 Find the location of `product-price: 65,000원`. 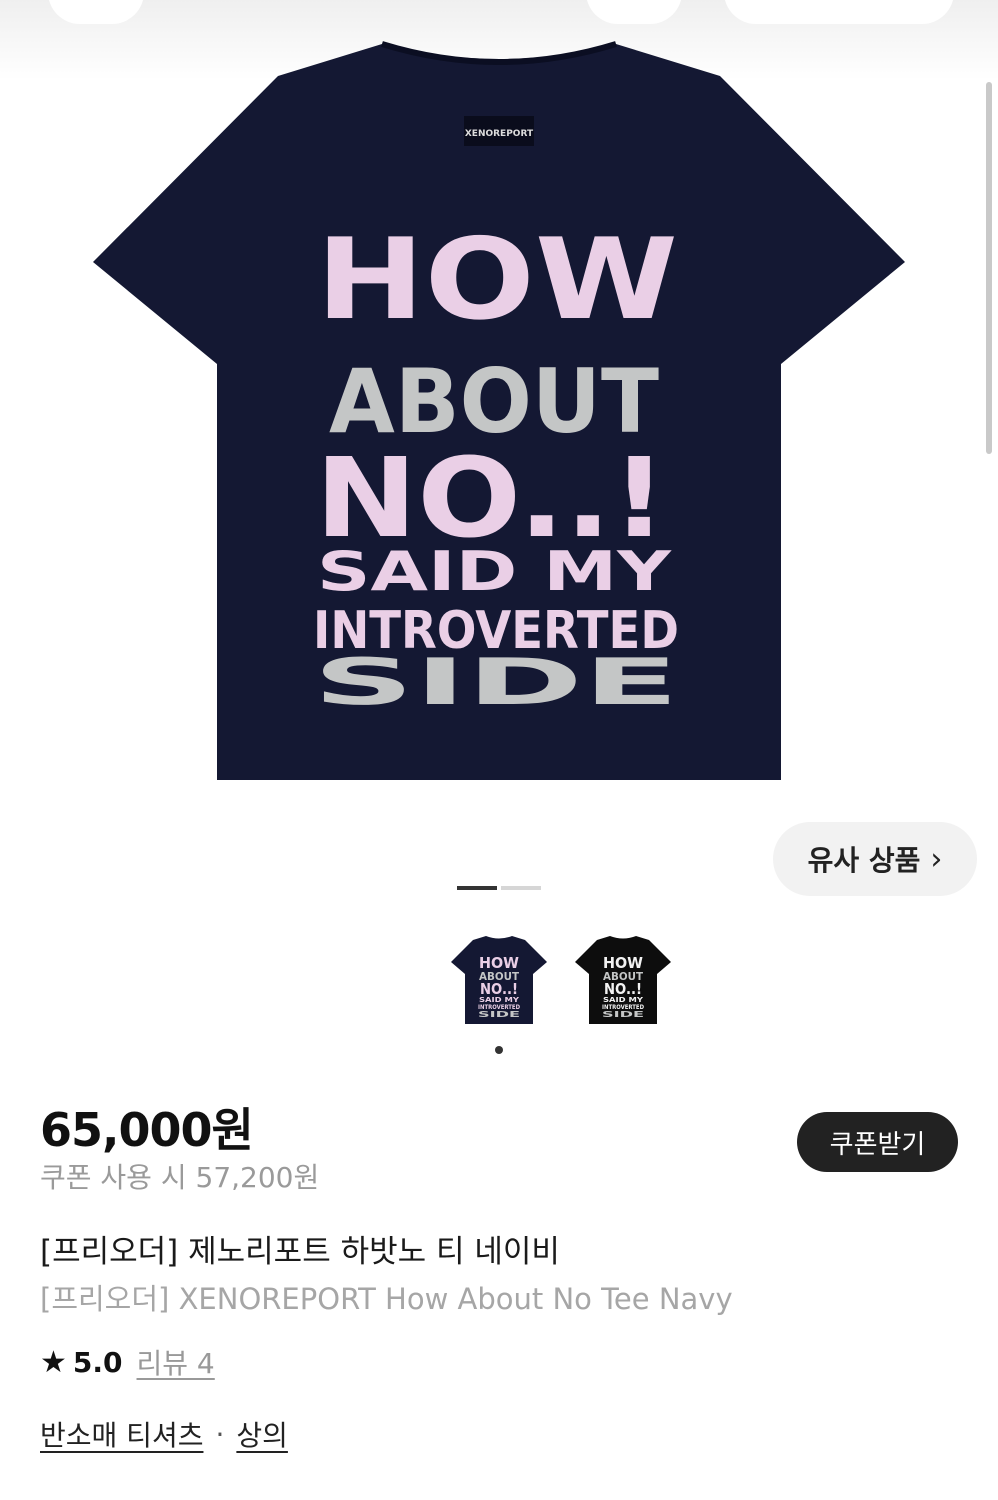

product-price: 65,000원 is located at coordinates (147, 1130).